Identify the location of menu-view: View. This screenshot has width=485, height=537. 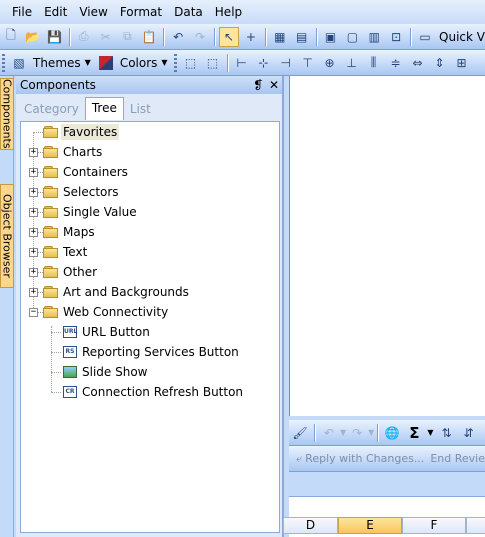
(93, 12).